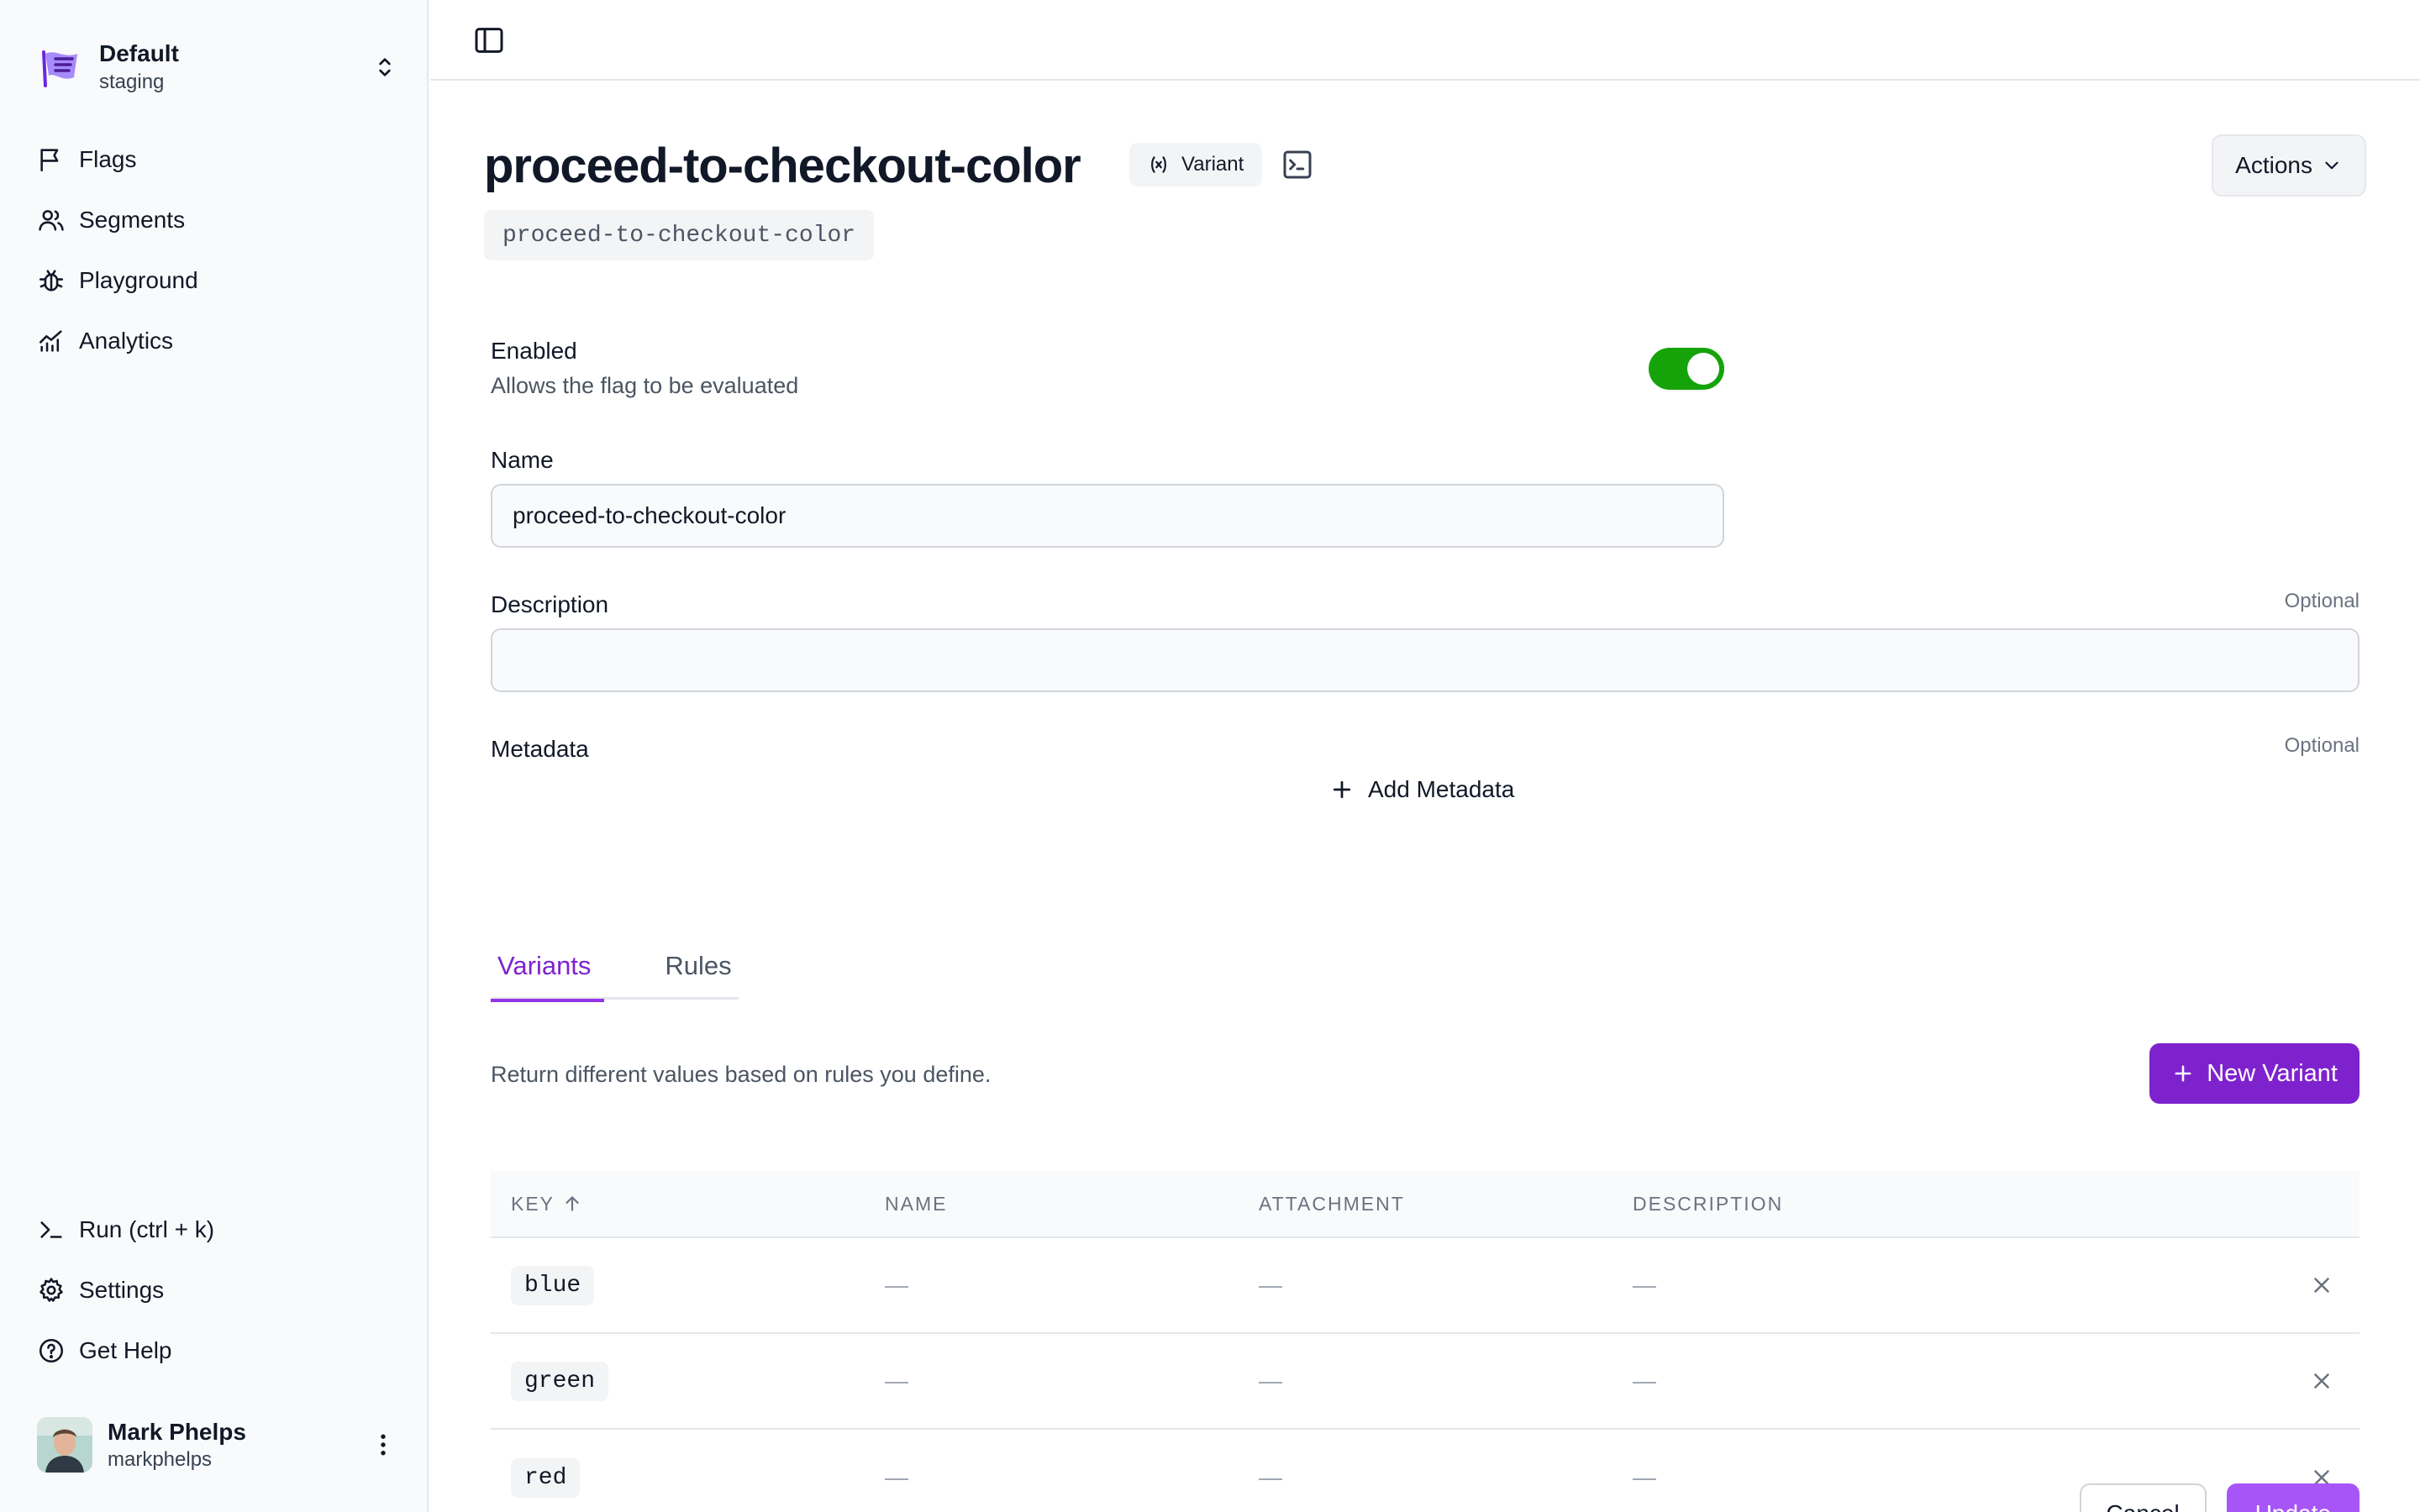  I want to click on column-header-attachment: ATTACHMENT, so click(1425, 1204).